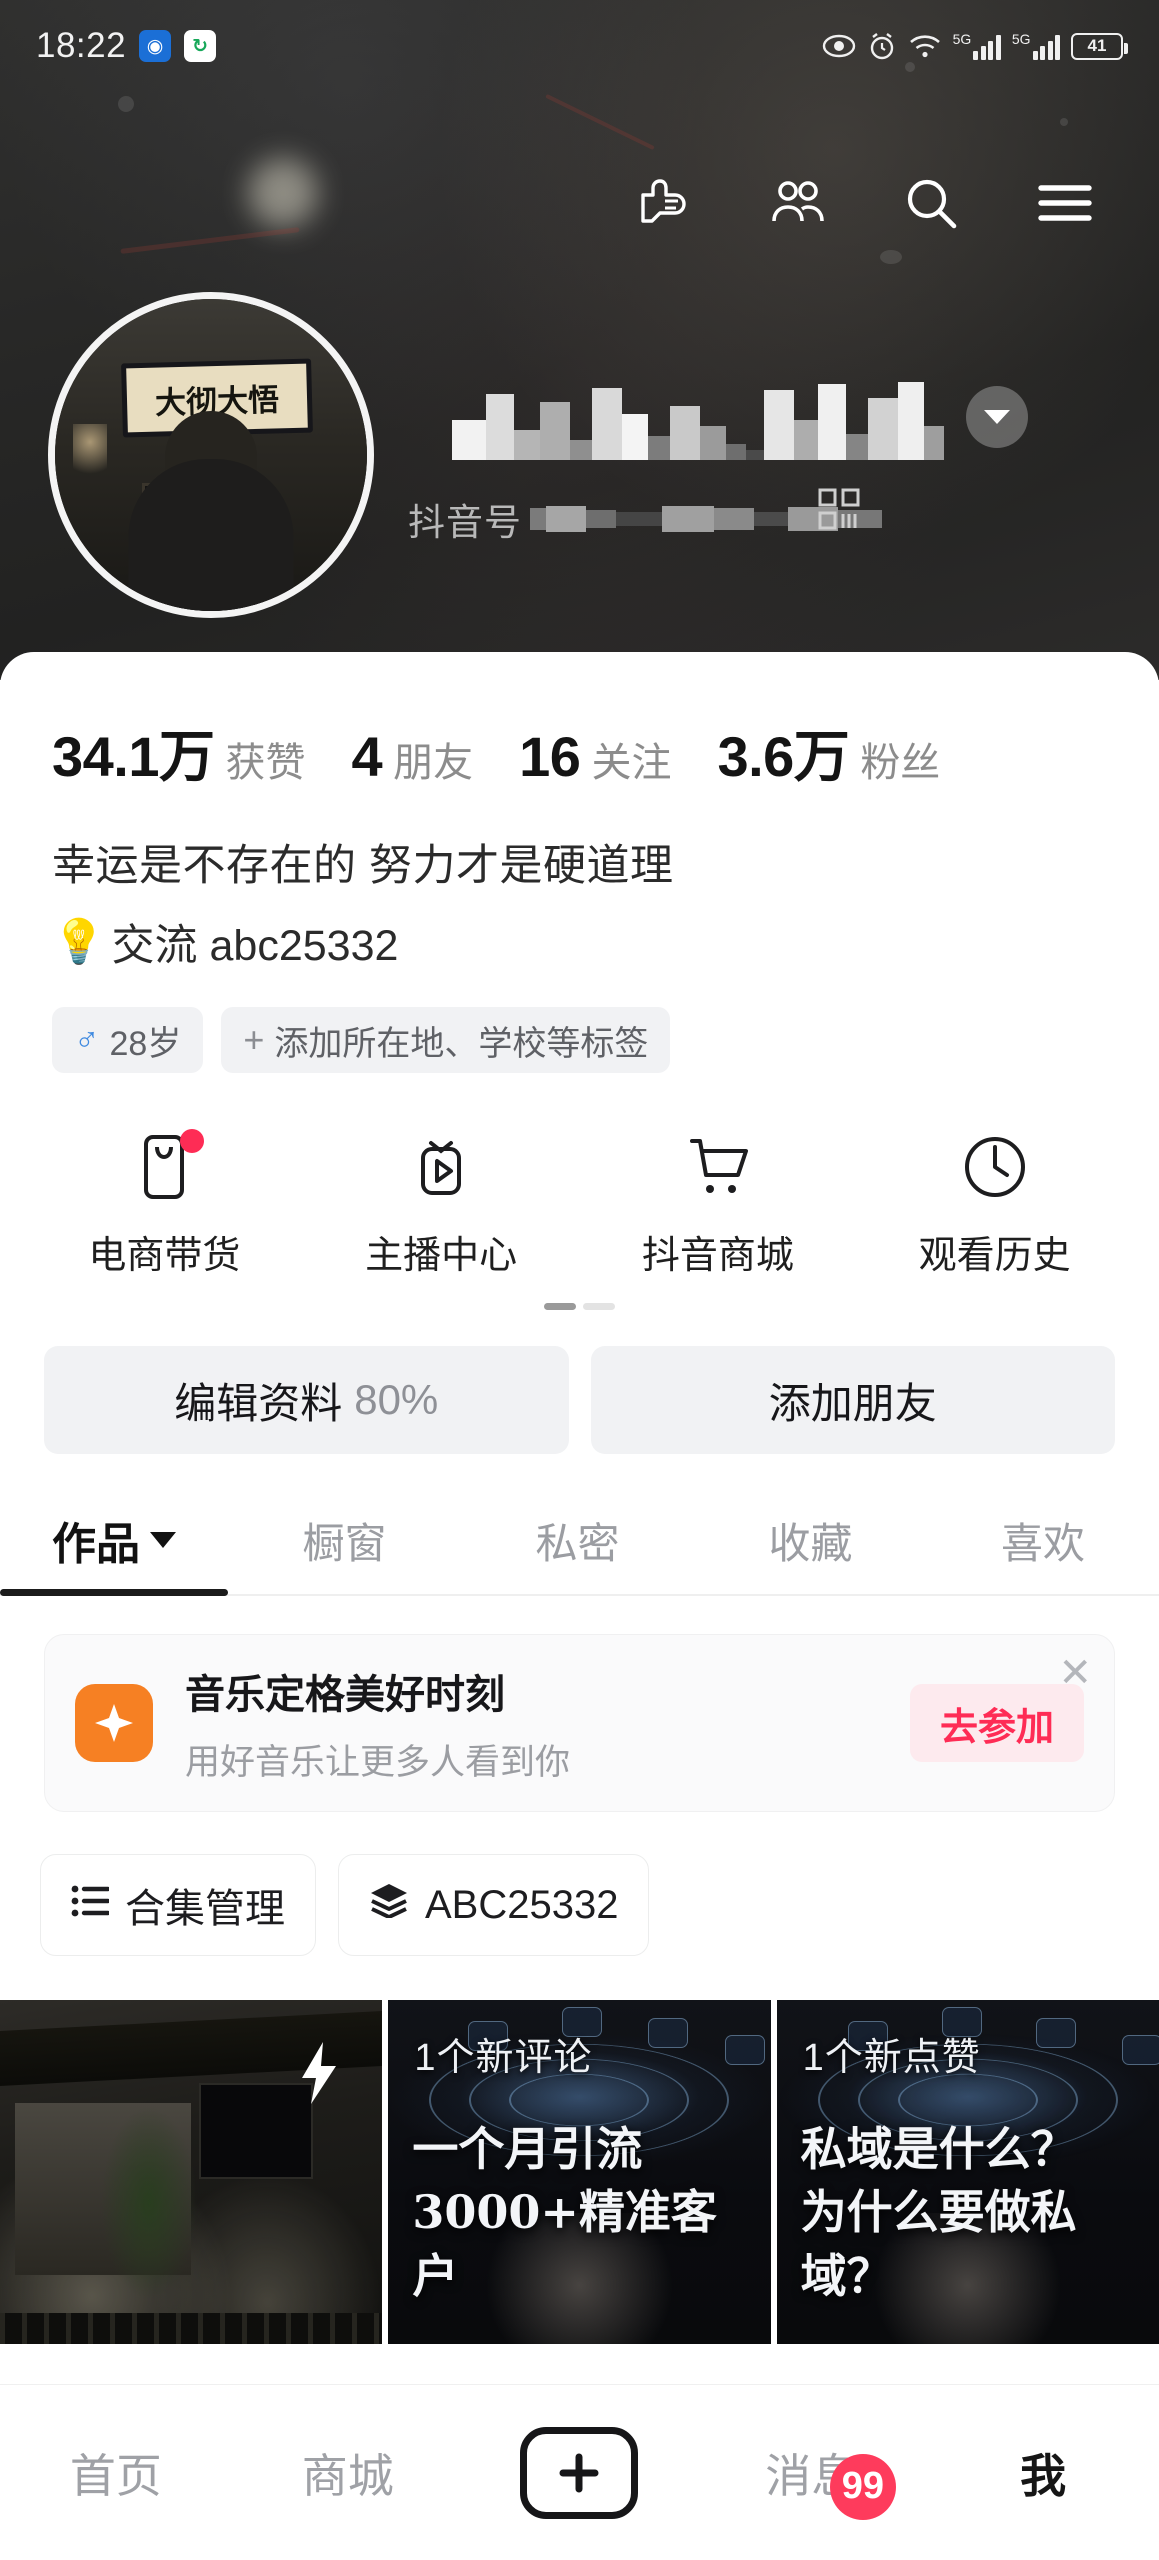 This screenshot has height=2560, width=1159. What do you see at coordinates (166, 1166) in the screenshot?
I see `ecommerce-bag-icon` at bounding box center [166, 1166].